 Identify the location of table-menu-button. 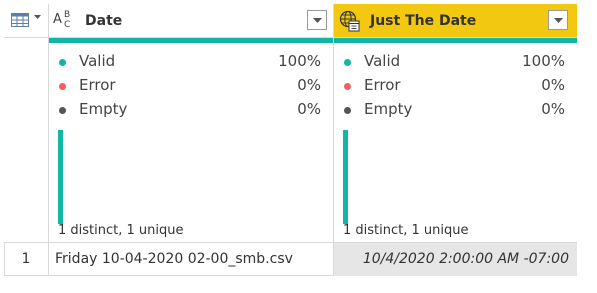
(26, 21).